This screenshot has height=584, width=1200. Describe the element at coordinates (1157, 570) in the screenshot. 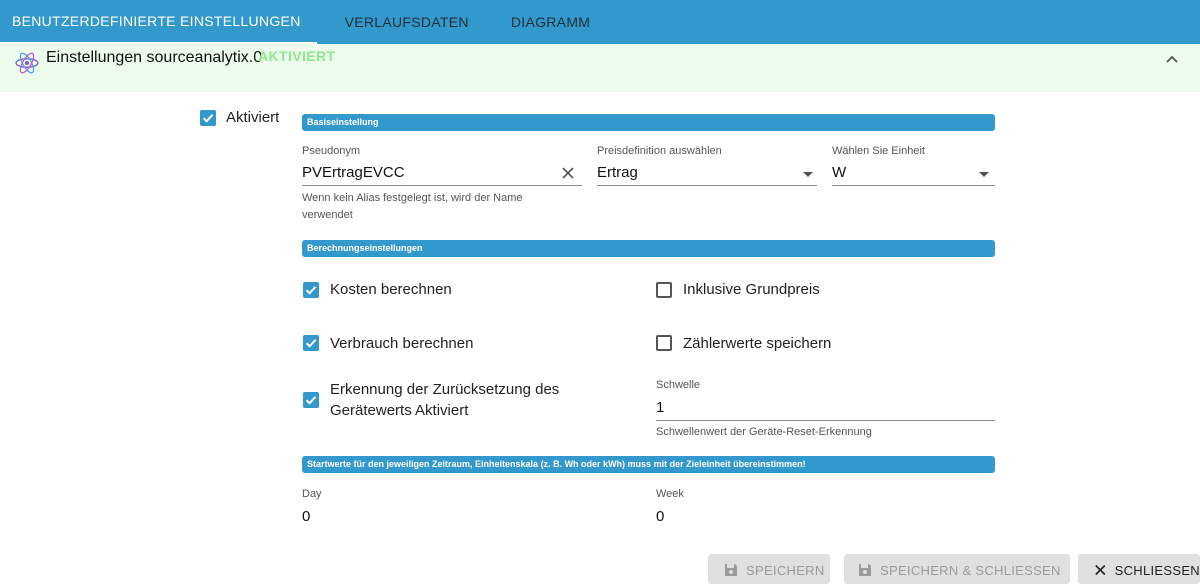

I see `close-button-label: SCHLIESSEN` at that location.